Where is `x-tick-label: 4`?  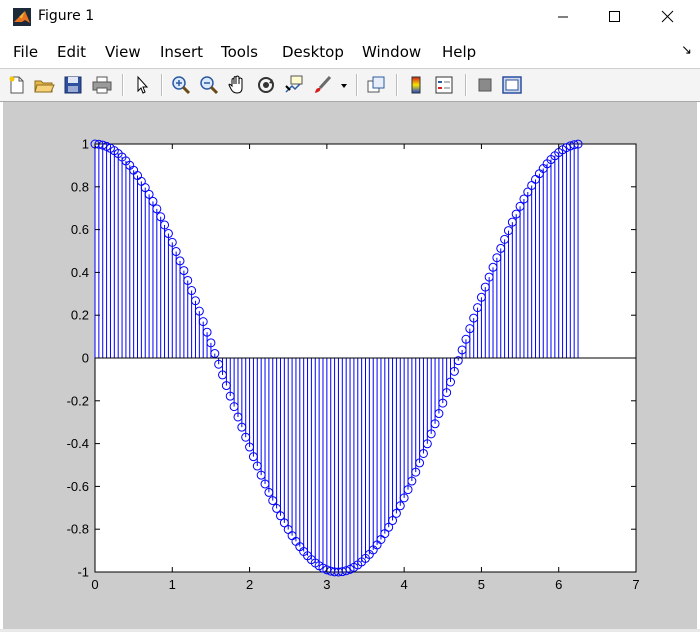 x-tick-label: 4 is located at coordinates (404, 584).